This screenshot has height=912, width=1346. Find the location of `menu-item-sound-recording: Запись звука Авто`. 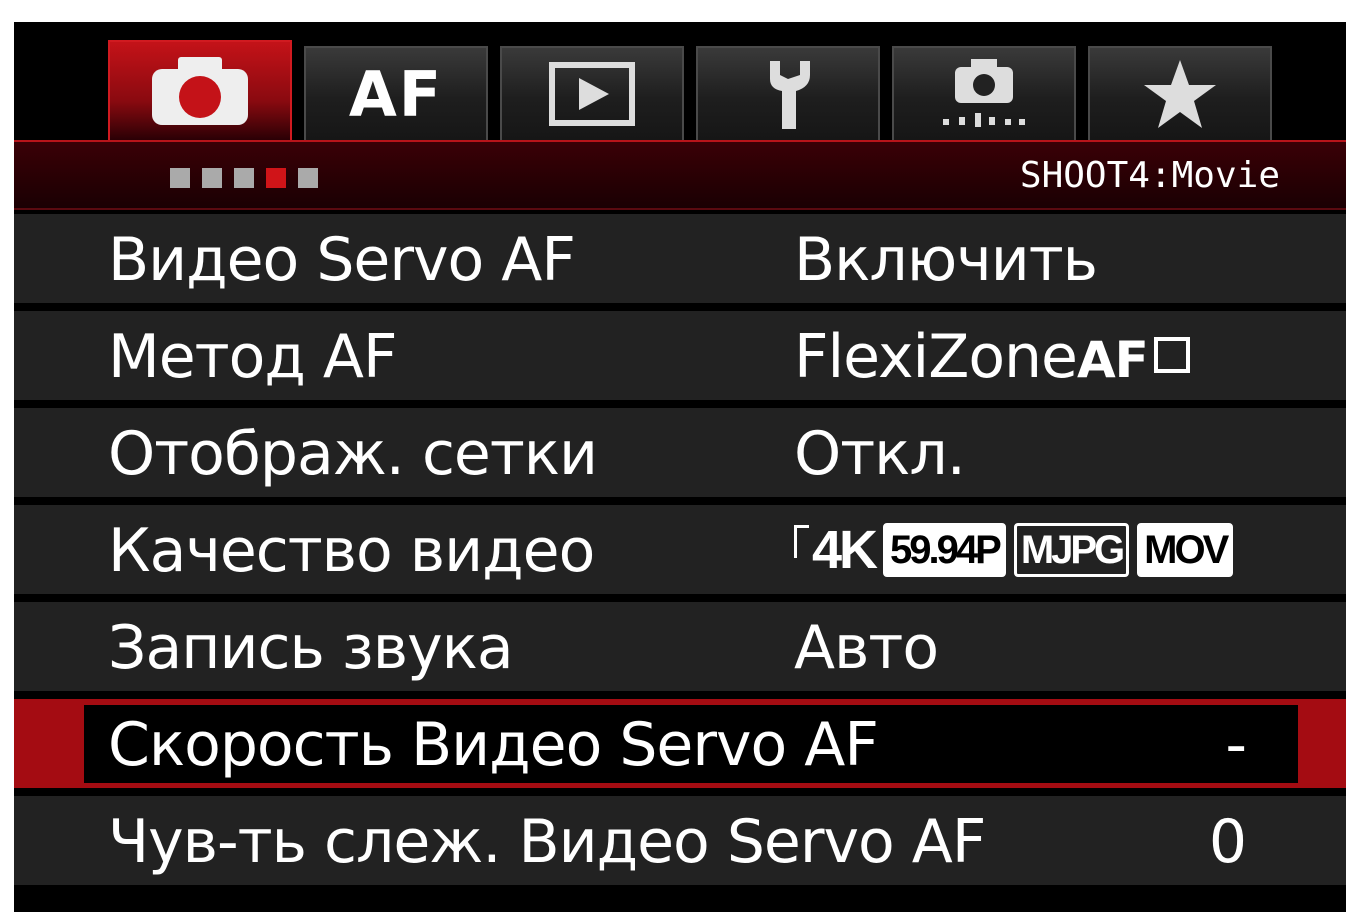

menu-item-sound-recording: Запись звука Авто is located at coordinates (680, 644).